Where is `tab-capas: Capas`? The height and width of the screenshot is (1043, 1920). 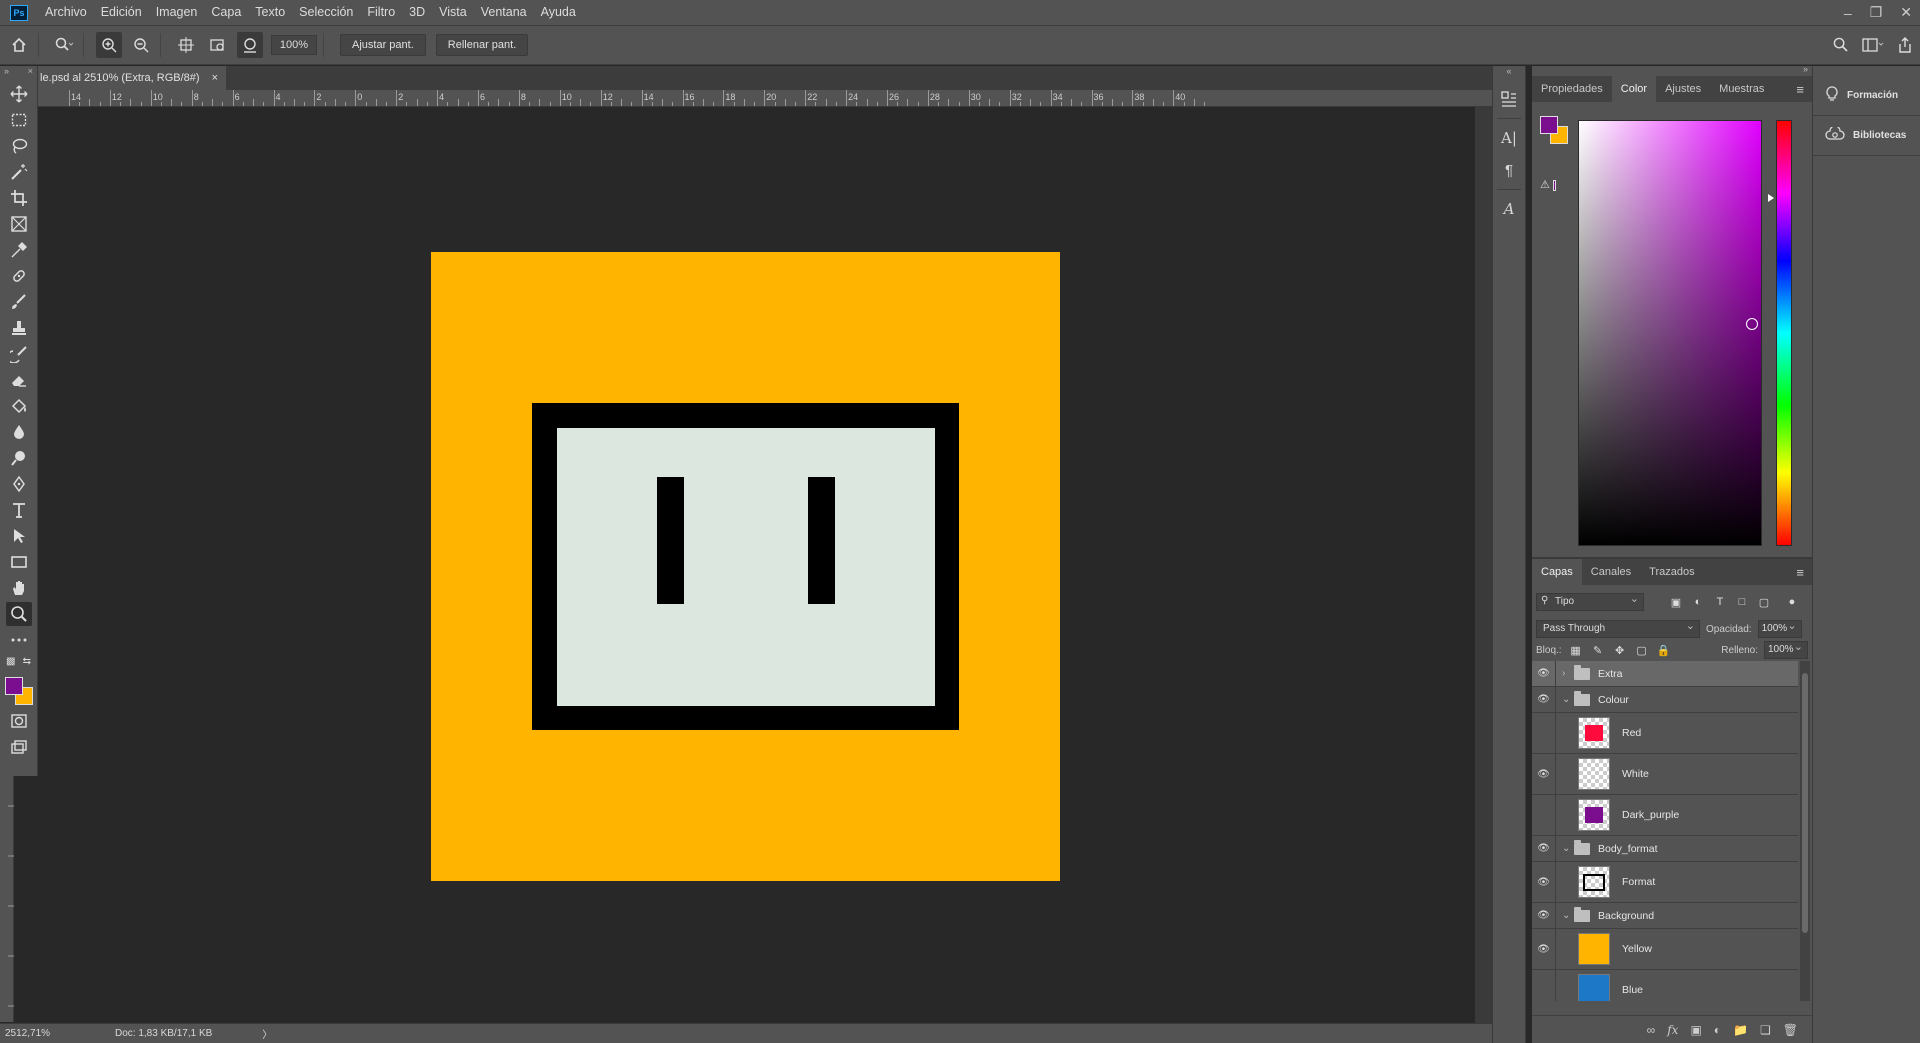
tab-capas: Capas is located at coordinates (1557, 572).